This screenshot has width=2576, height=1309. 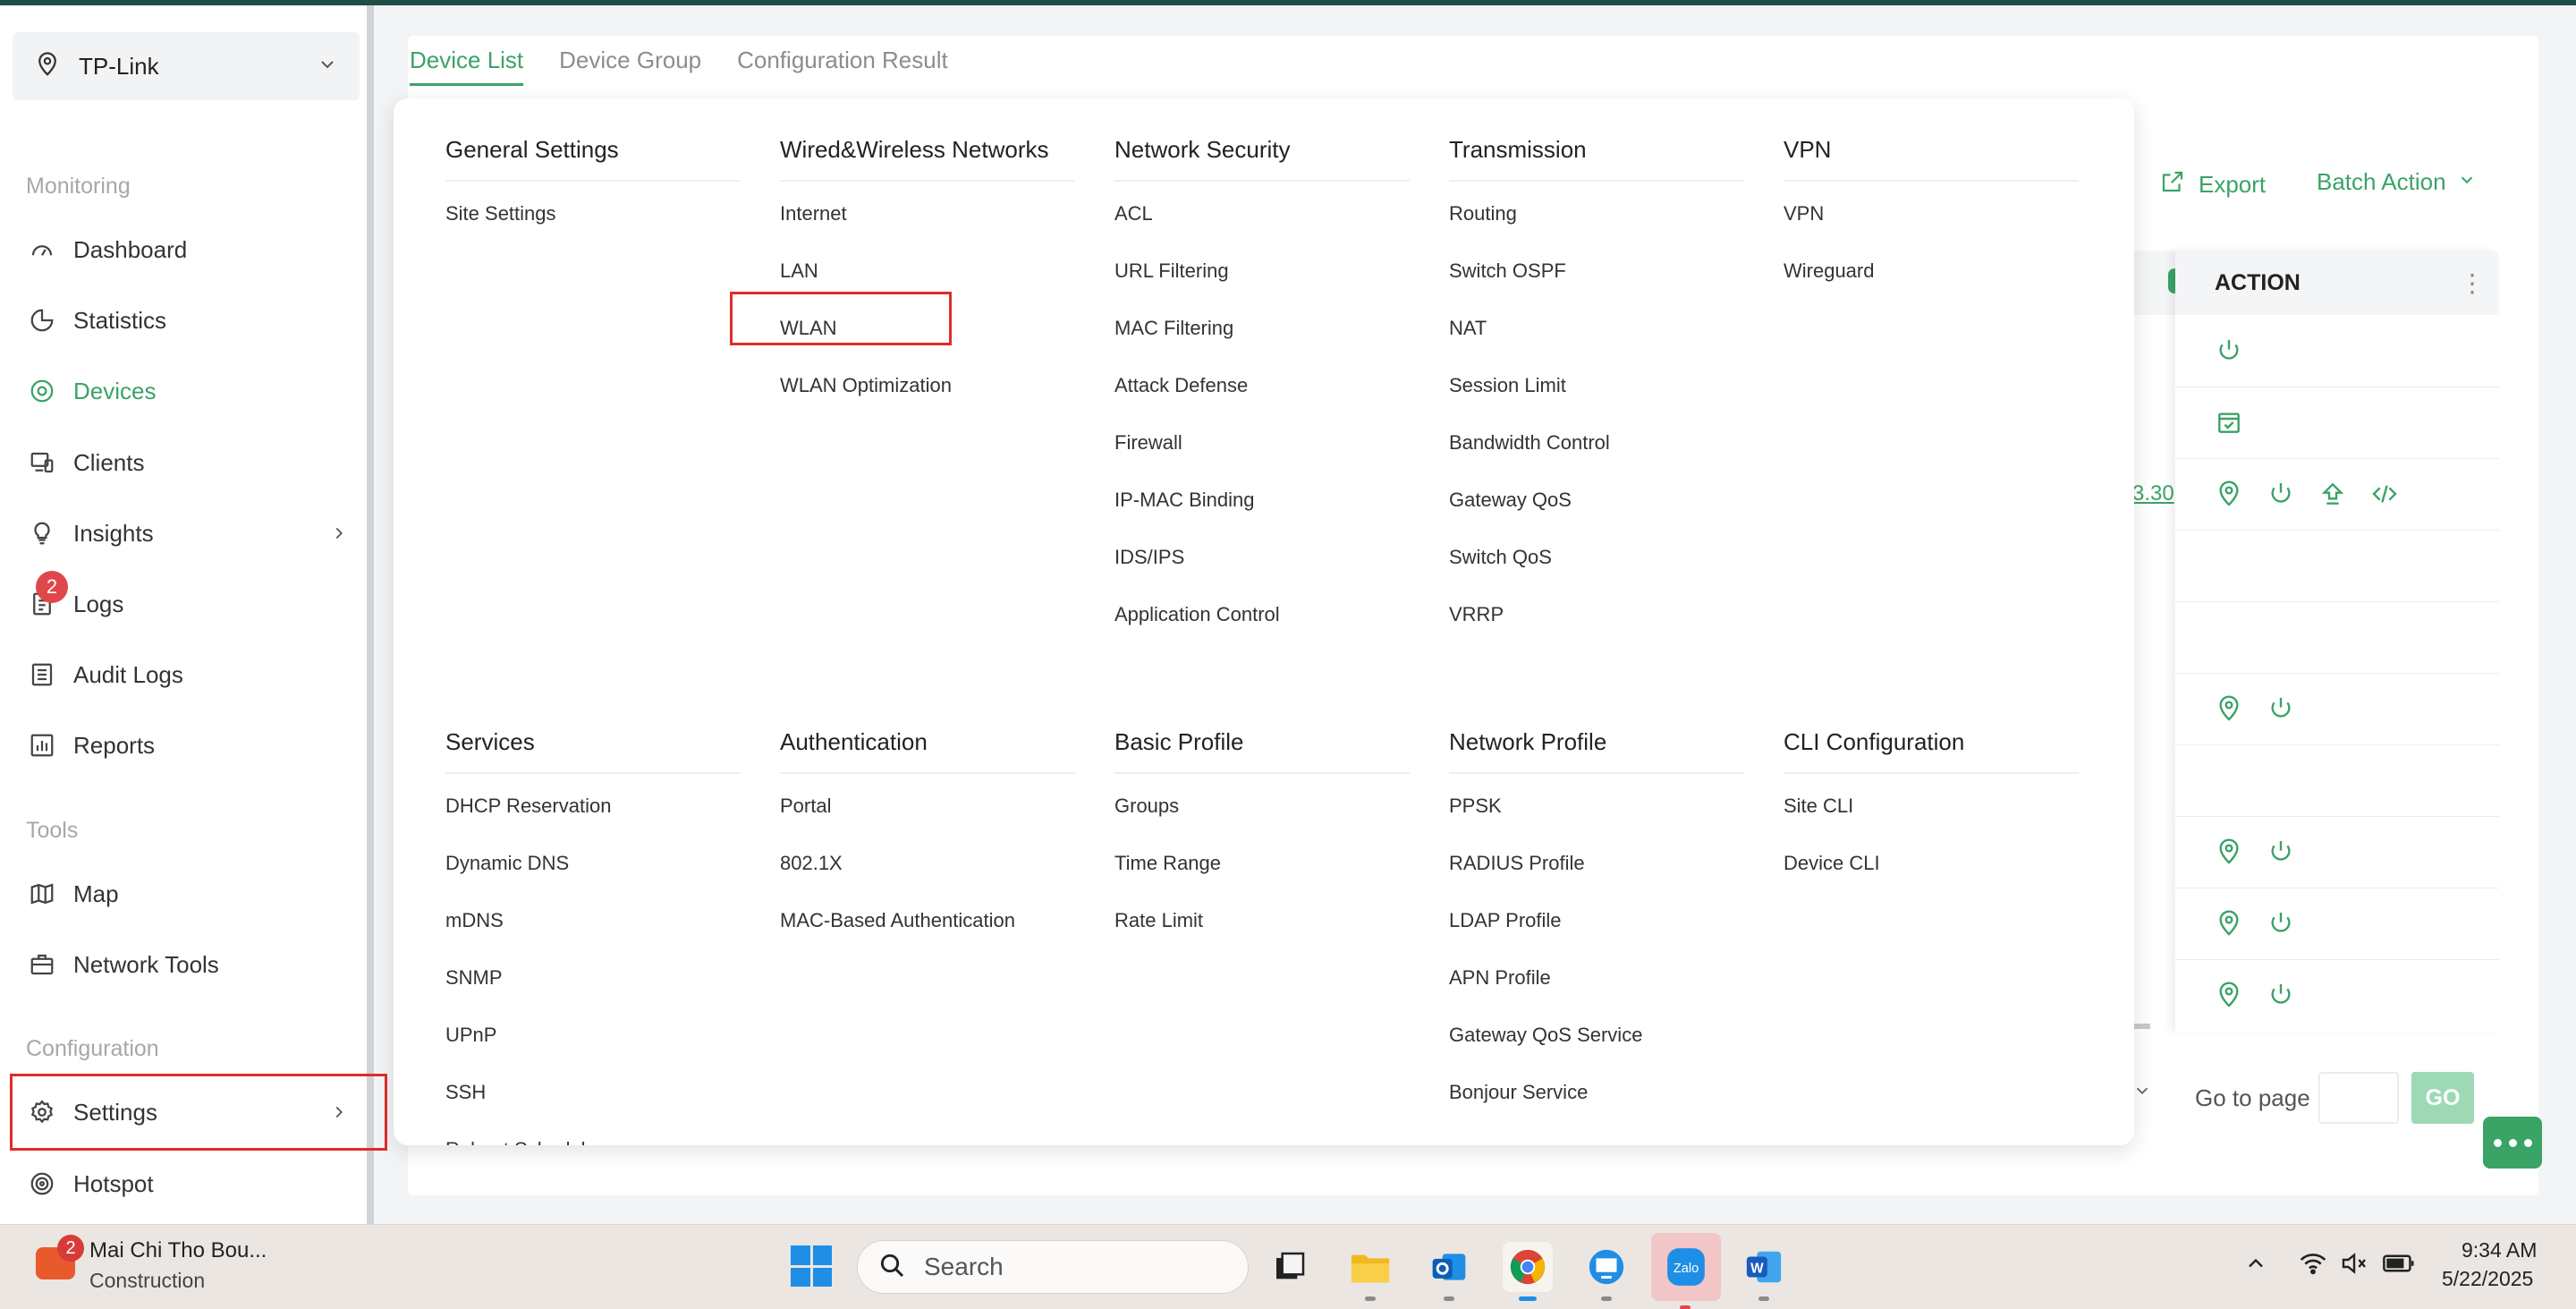 What do you see at coordinates (593, 920) in the screenshot?
I see `menu-item-mdns: mDNS` at bounding box center [593, 920].